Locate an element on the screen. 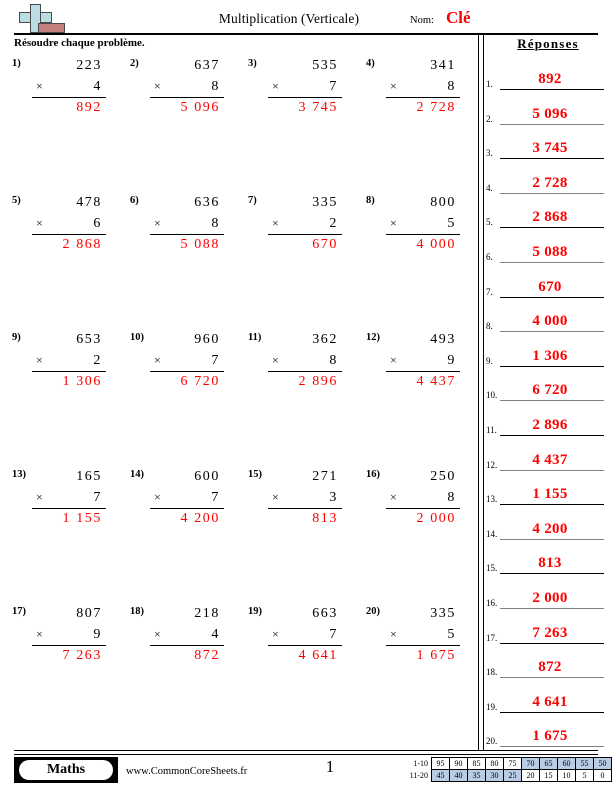 This screenshot has height=792, width=612. problem-operand-top: 636 is located at coordinates (207, 202).